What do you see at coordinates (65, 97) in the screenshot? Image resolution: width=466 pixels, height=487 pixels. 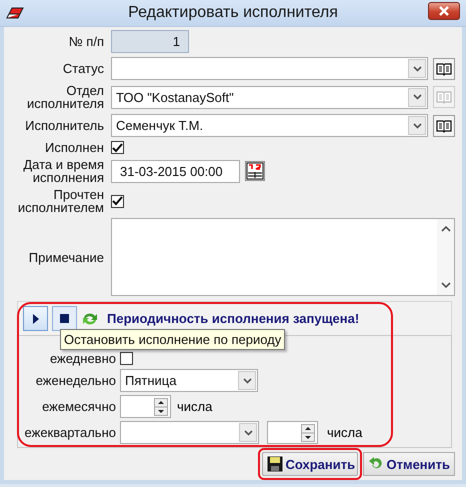 I see `field-label: Отдел исполнителя` at bounding box center [65, 97].